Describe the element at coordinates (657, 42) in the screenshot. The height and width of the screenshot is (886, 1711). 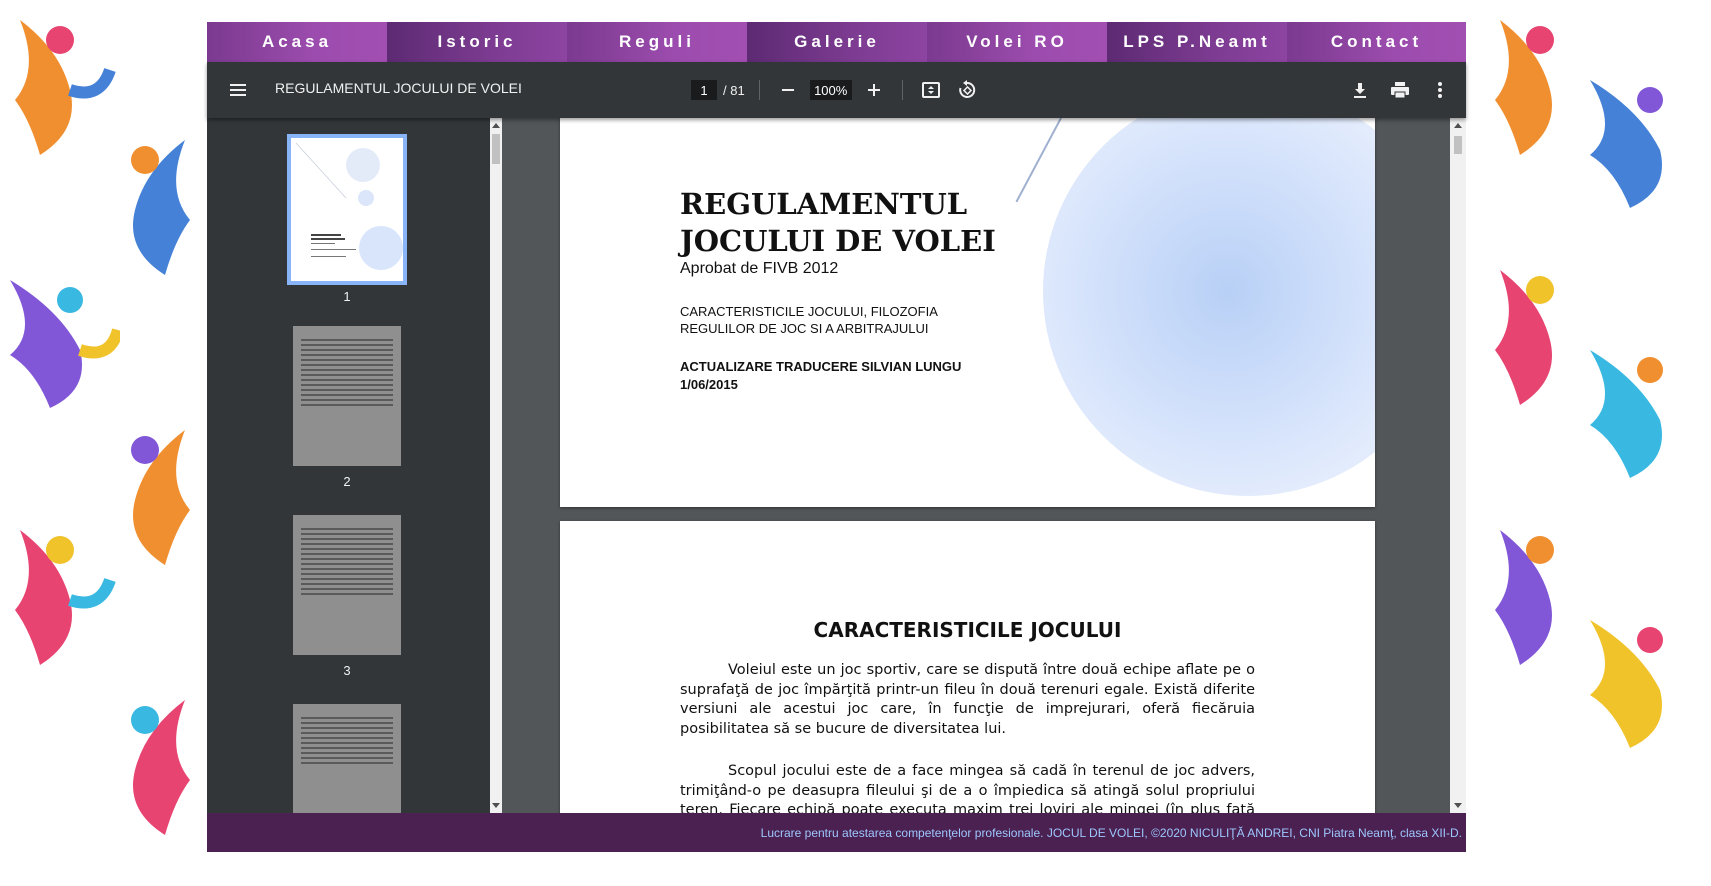
I see `nav-reguli: Reguli` at that location.